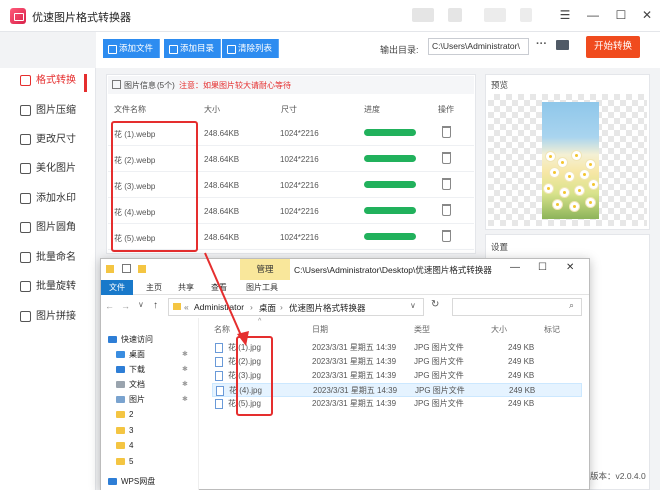 The image size is (660, 490). What do you see at coordinates (435, 304) in the screenshot?
I see `refresh-icon: ↻` at bounding box center [435, 304].